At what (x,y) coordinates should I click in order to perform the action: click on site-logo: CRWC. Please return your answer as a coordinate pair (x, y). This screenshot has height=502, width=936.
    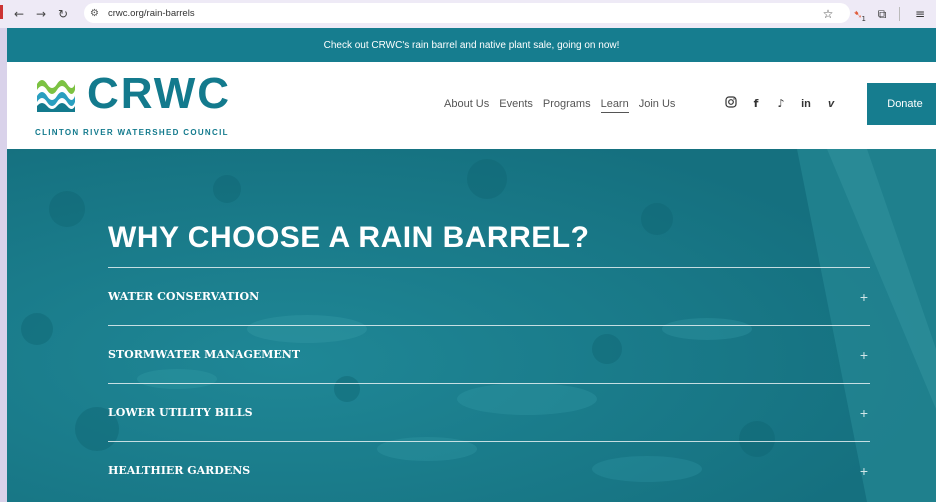
    Looking at the image, I should click on (133, 93).